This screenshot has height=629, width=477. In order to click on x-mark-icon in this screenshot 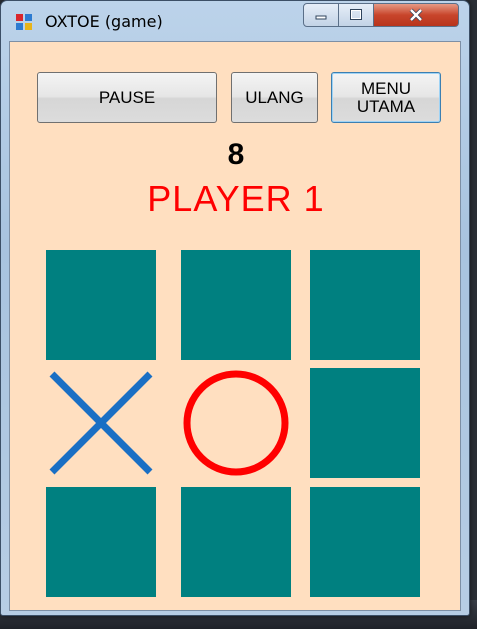, I will do `click(101, 423)`.